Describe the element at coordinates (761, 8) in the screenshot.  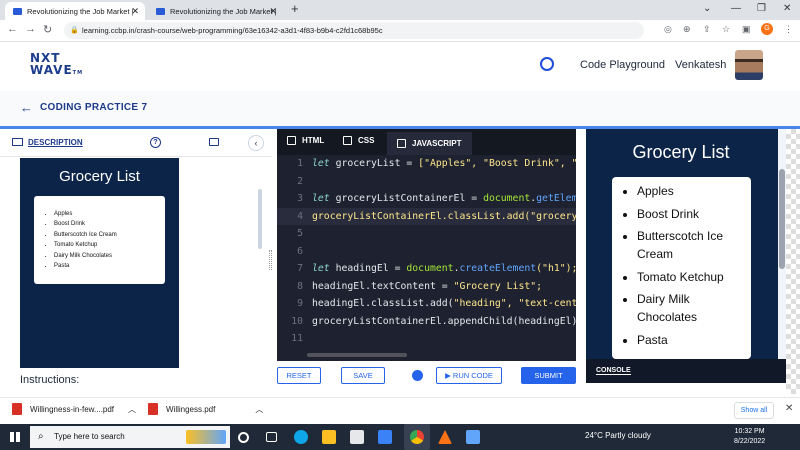
I see `restore-icon: ❐` at that location.